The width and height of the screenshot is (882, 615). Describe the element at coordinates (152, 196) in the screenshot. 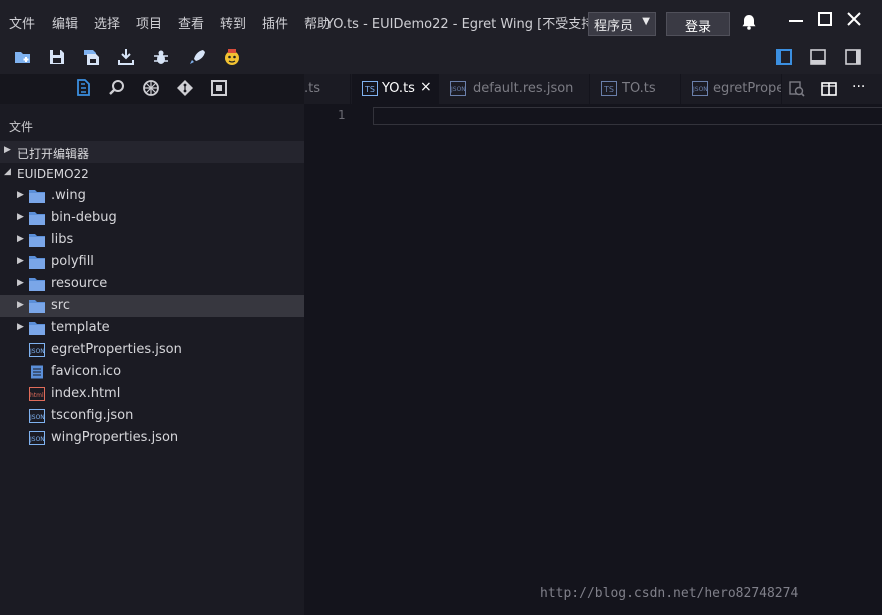

I see `tree-folder-wing: ▶ .wing` at that location.